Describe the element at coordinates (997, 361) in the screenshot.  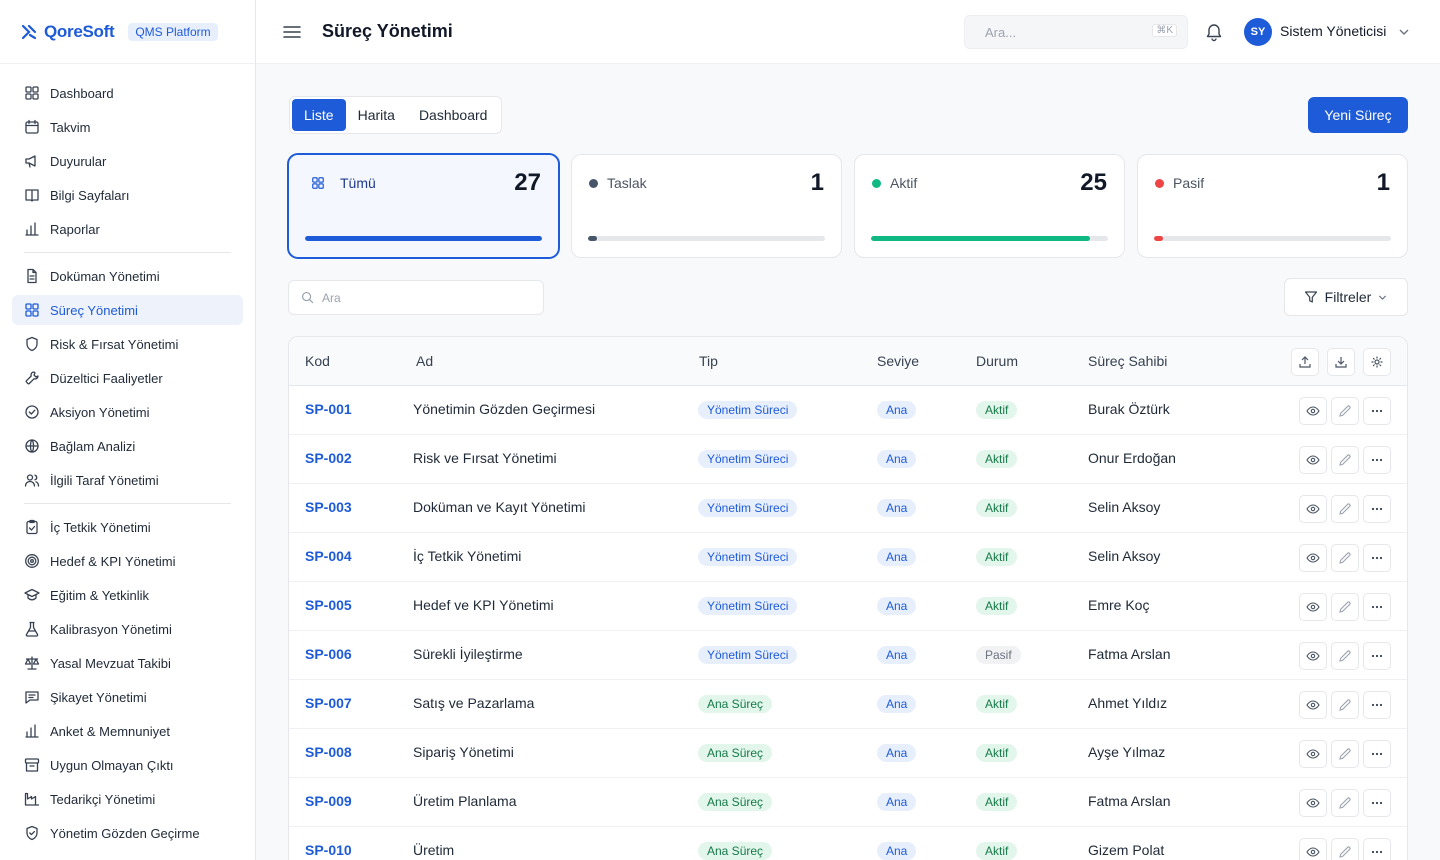
I see `column-header: Durum` at that location.